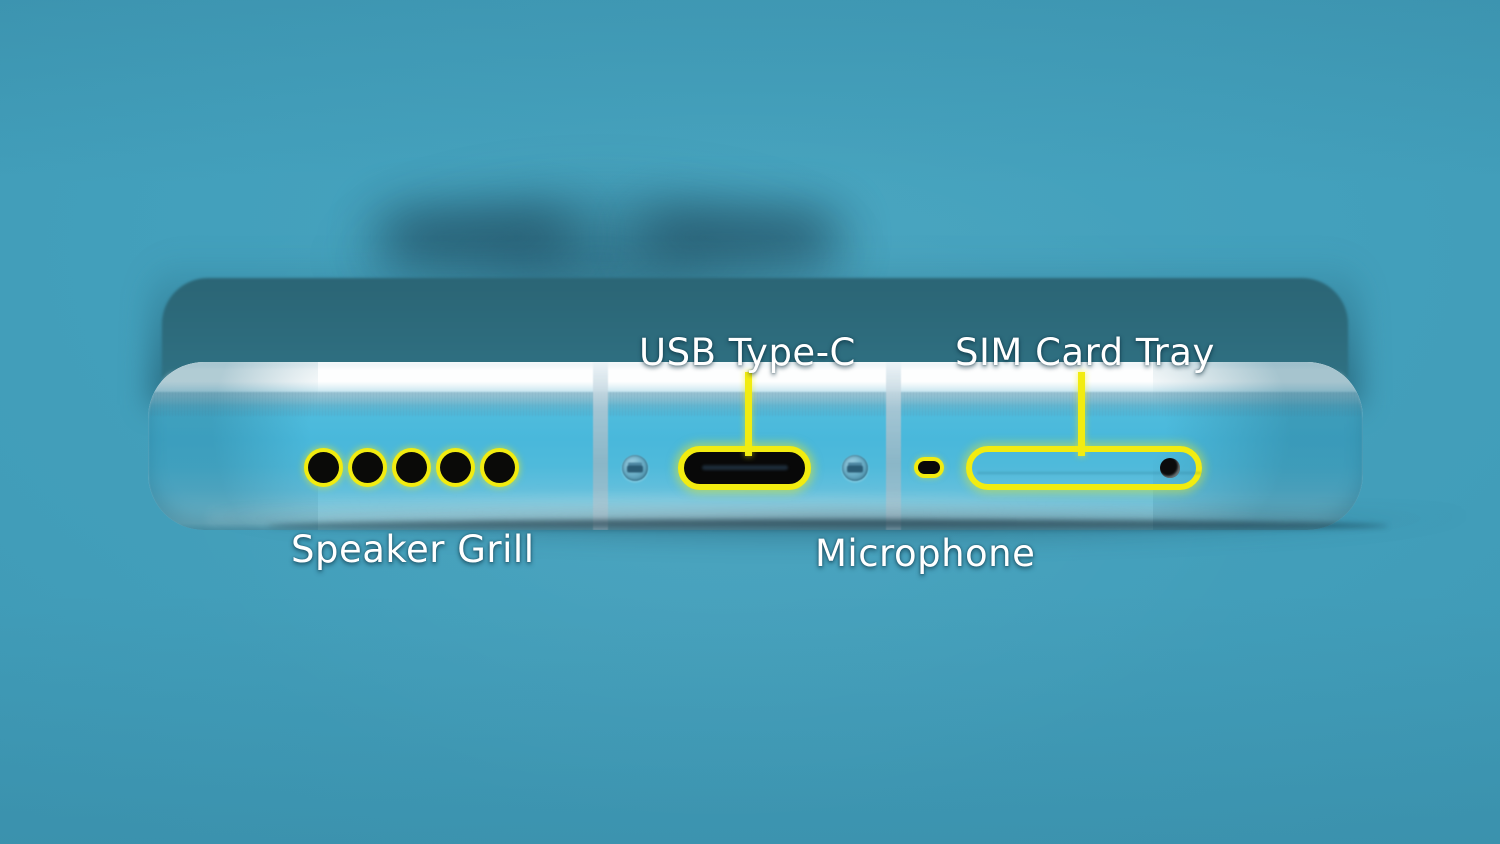  Describe the element at coordinates (1085, 352) in the screenshot. I see `sim-card-tray-label: SIM Card Tray` at that location.